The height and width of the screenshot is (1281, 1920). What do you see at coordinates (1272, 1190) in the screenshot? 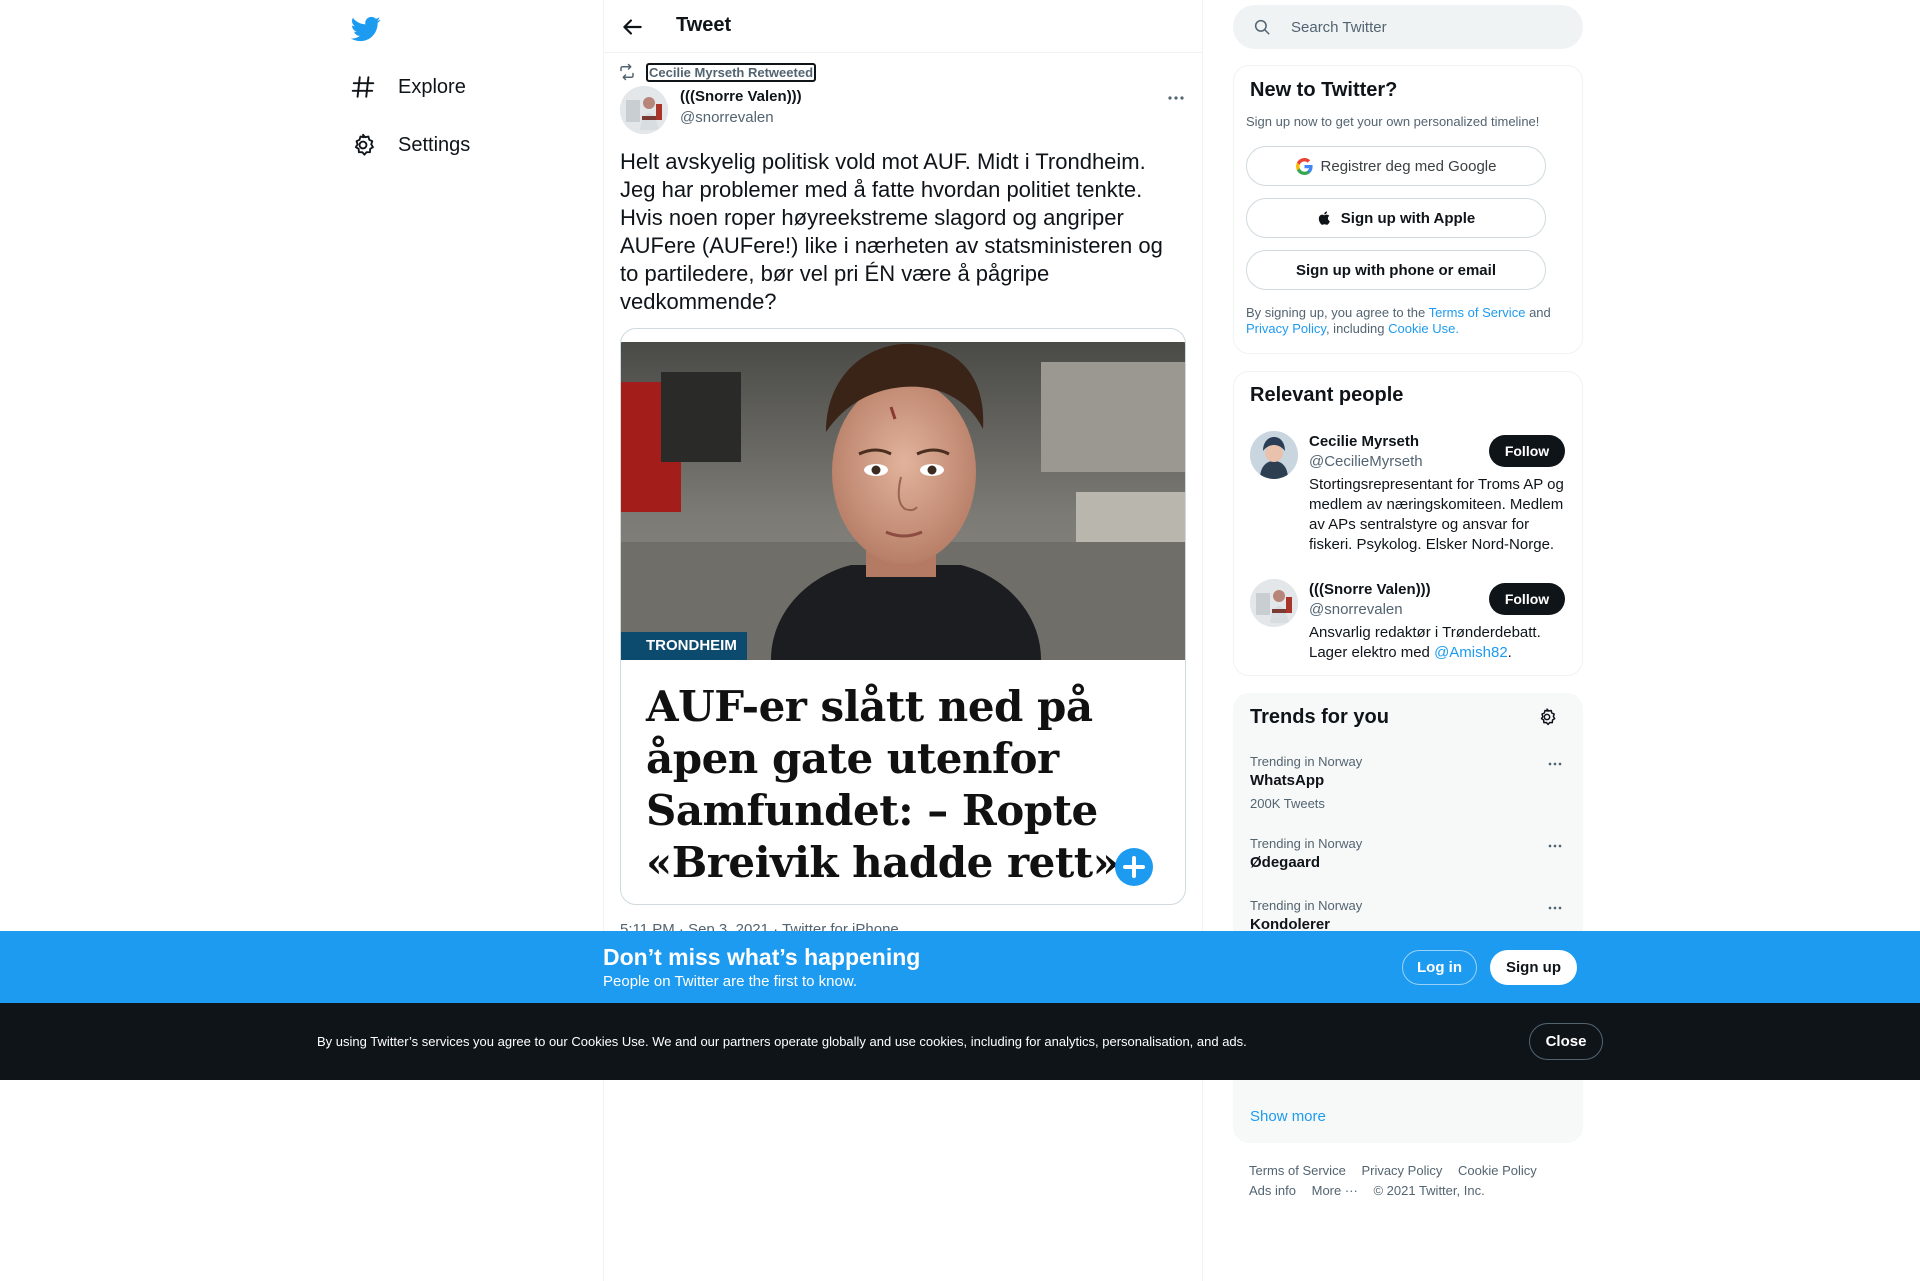
I see `footer-ads-link: Ads info` at bounding box center [1272, 1190].